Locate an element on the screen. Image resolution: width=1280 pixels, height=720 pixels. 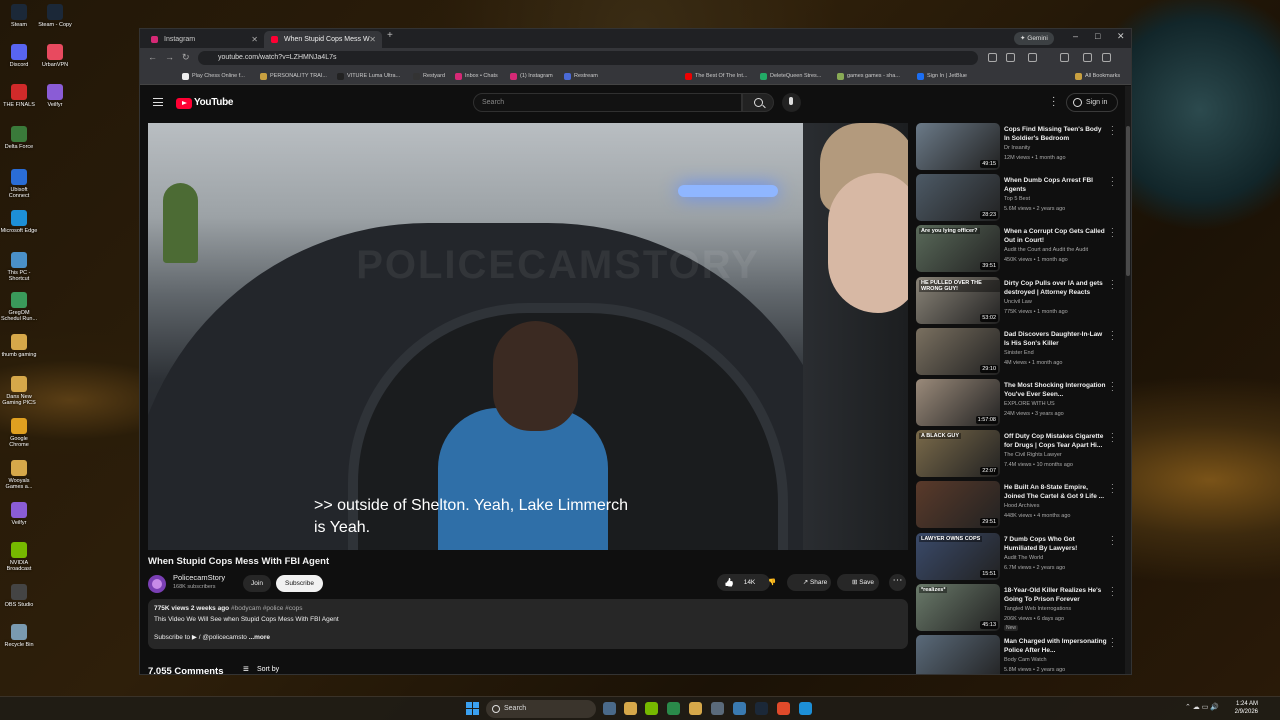
system-tray: ⌃ ☁ ▭ 🔊 is located at coordinates (1202, 707).